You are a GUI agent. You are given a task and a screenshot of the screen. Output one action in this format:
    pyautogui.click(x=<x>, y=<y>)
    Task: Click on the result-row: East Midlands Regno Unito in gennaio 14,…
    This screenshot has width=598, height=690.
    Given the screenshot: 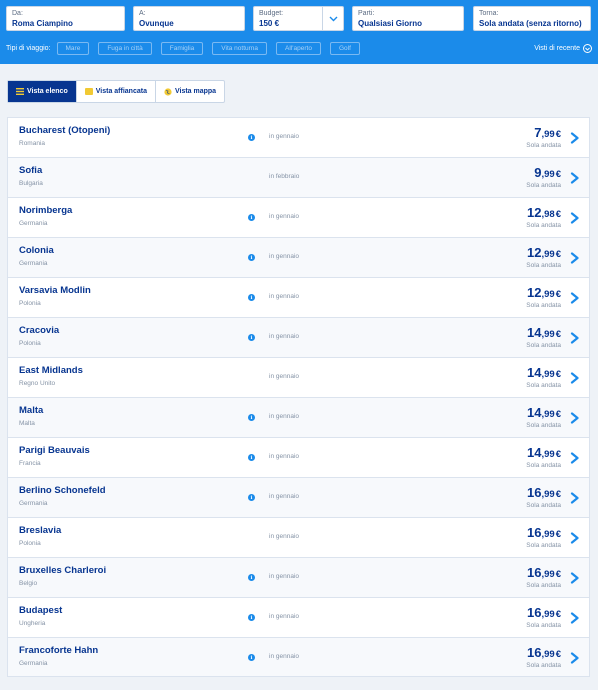 What is the action you would take?
    pyautogui.click(x=298, y=377)
    